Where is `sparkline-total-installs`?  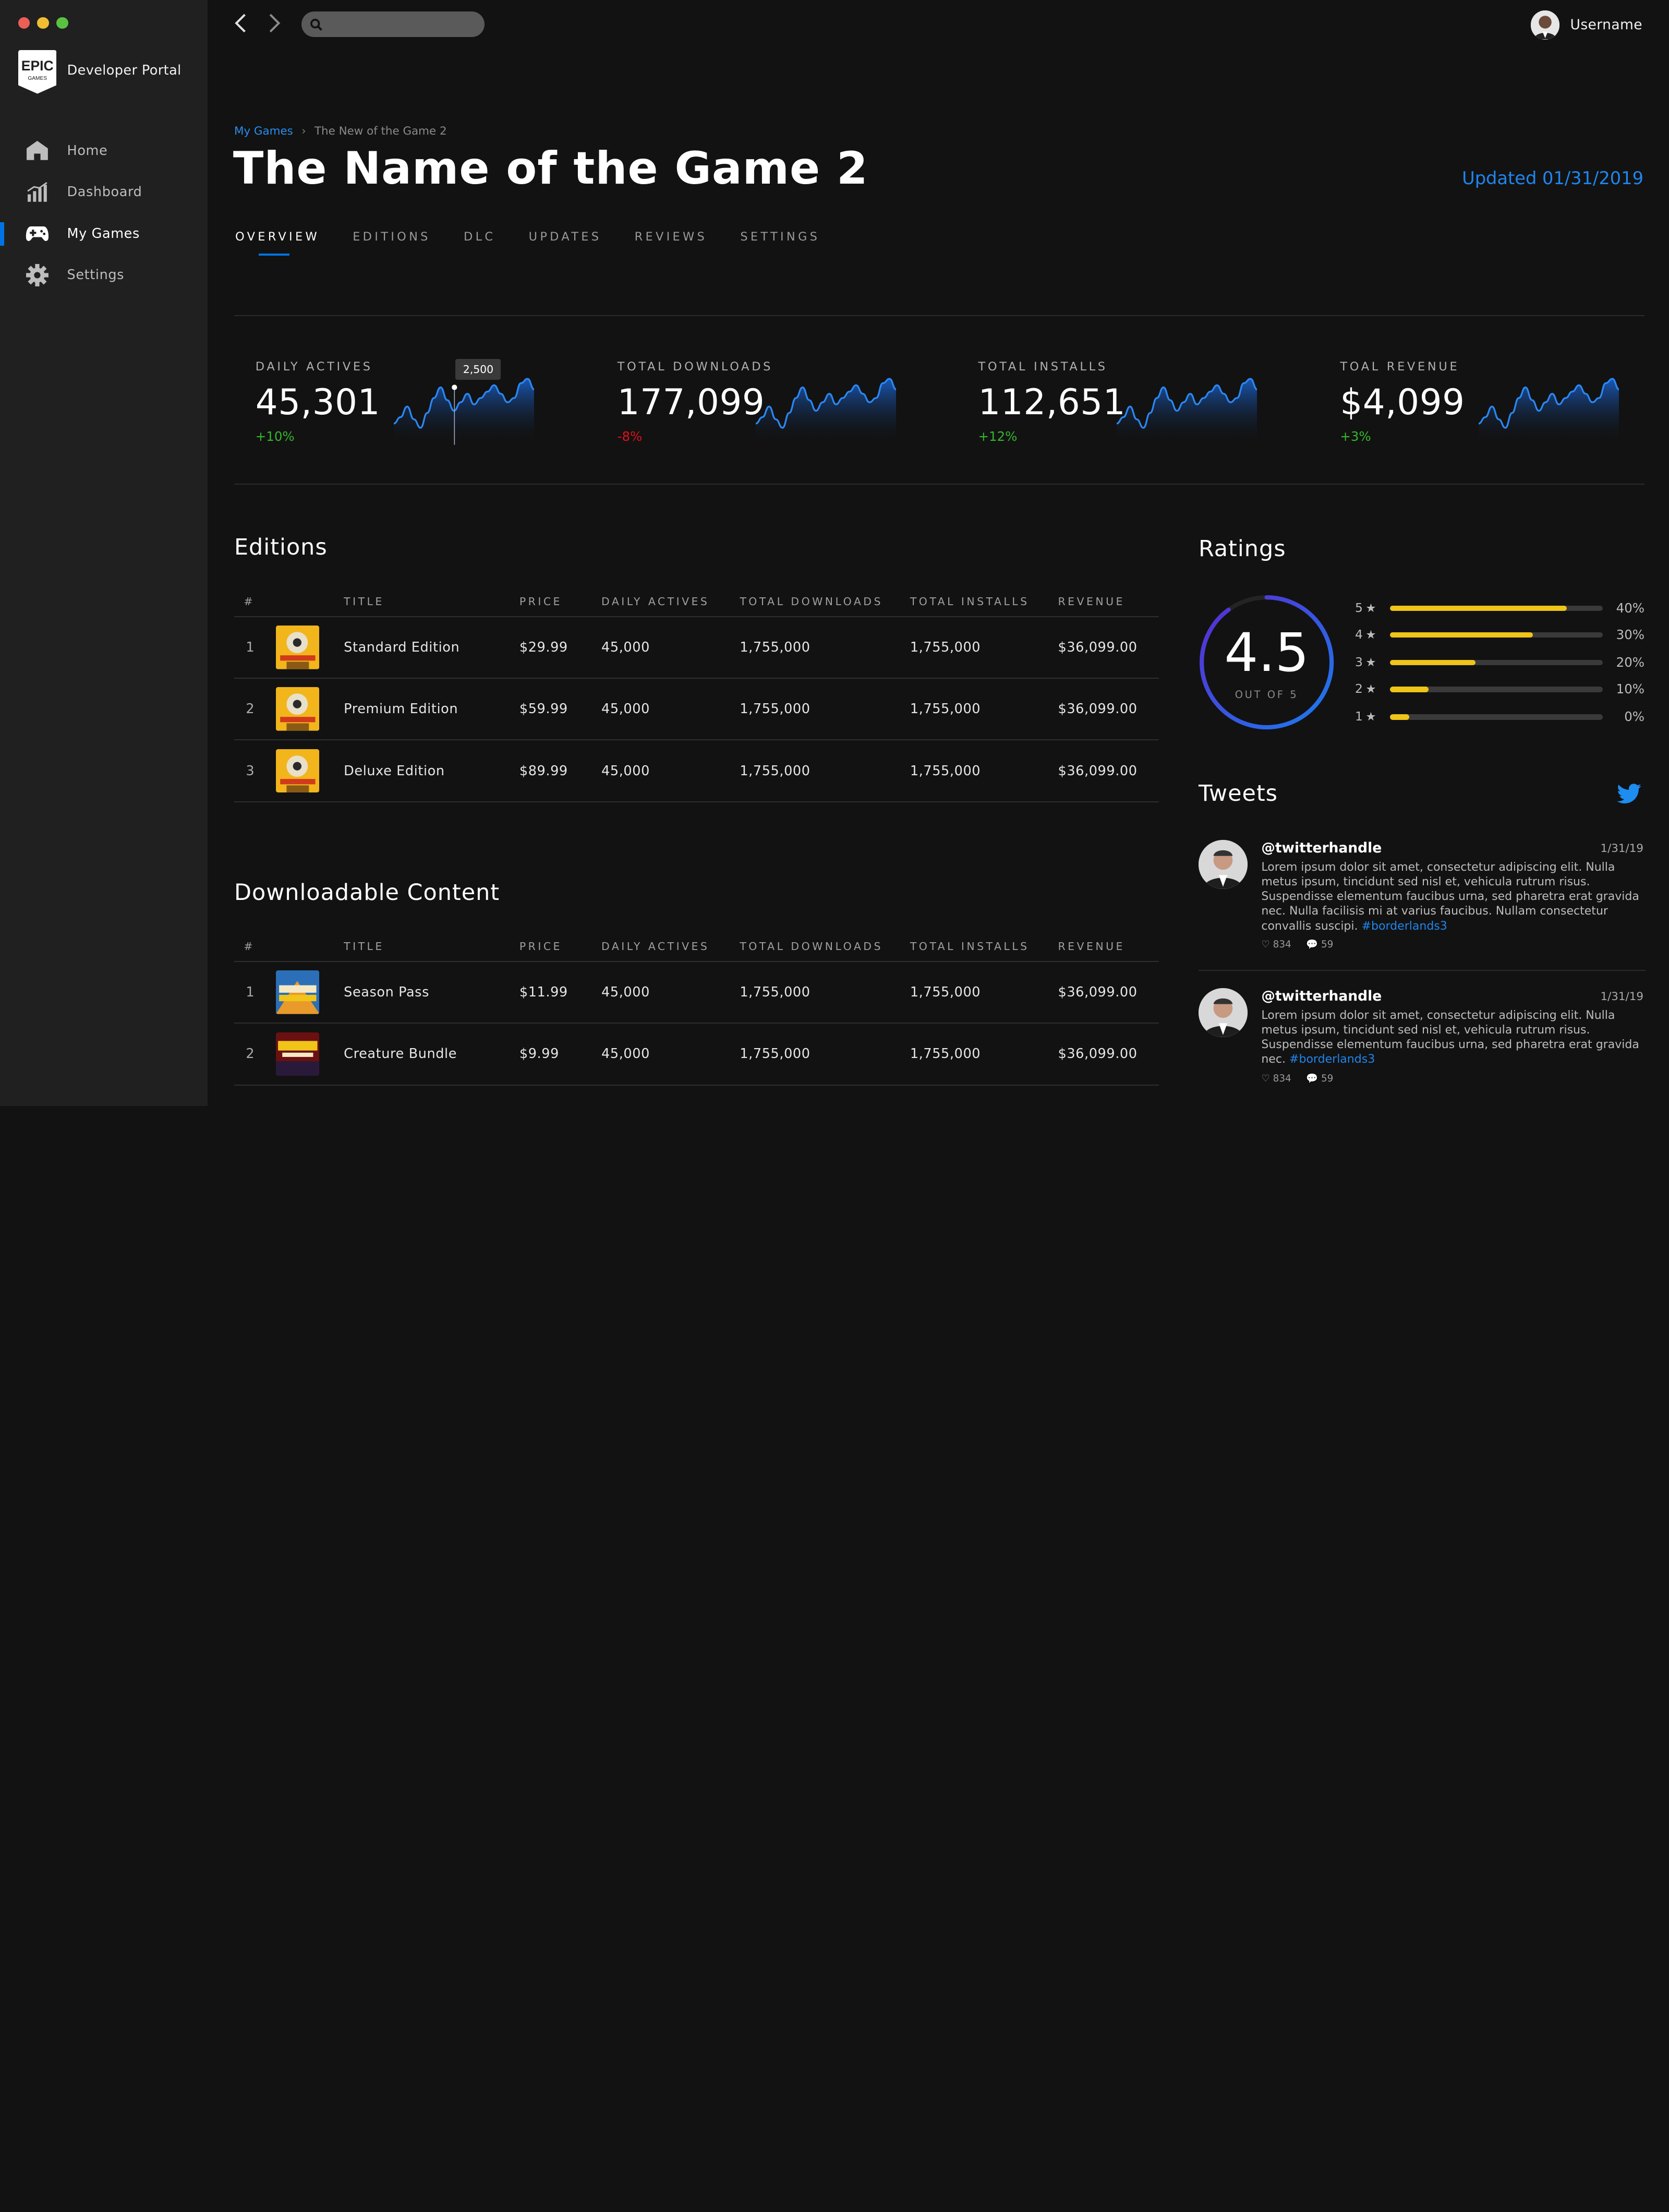
sparkline-total-installs is located at coordinates (1186, 411).